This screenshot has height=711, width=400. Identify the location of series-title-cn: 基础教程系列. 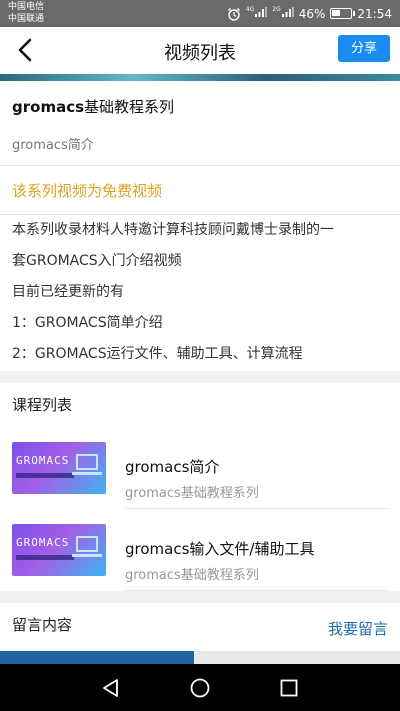
(129, 107).